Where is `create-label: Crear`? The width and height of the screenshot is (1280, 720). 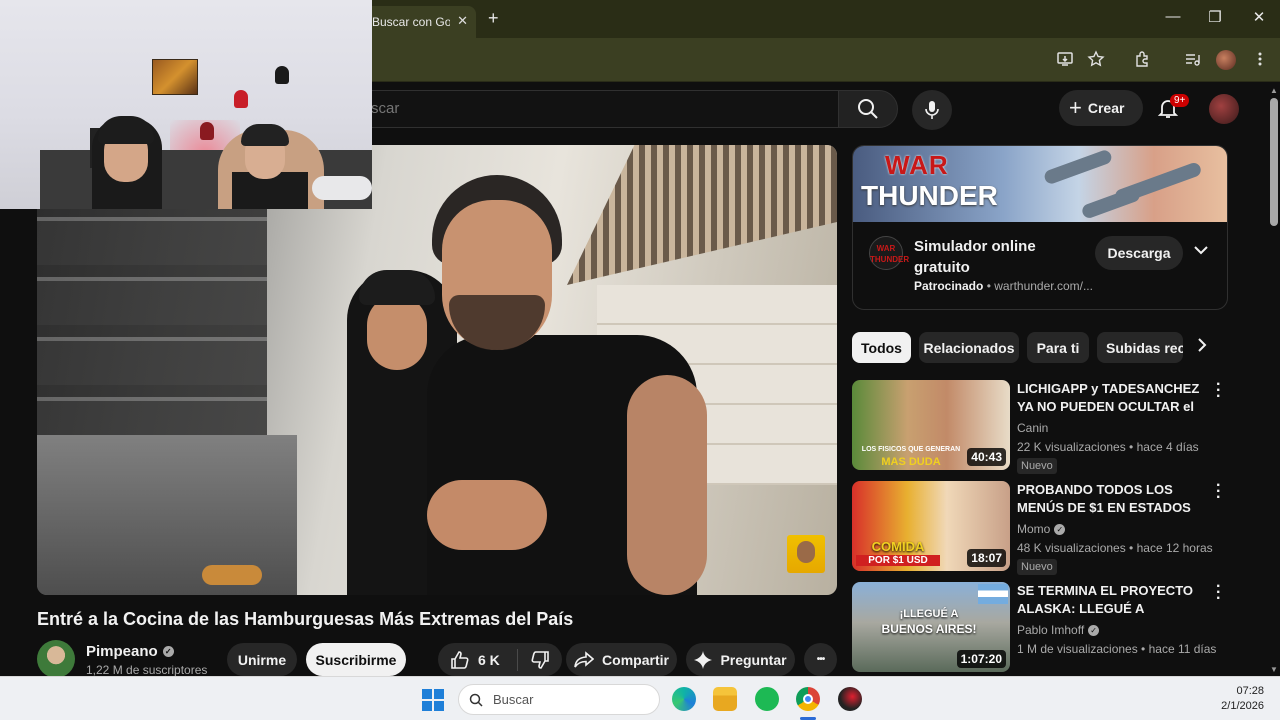 create-label: Crear is located at coordinates (1106, 108).